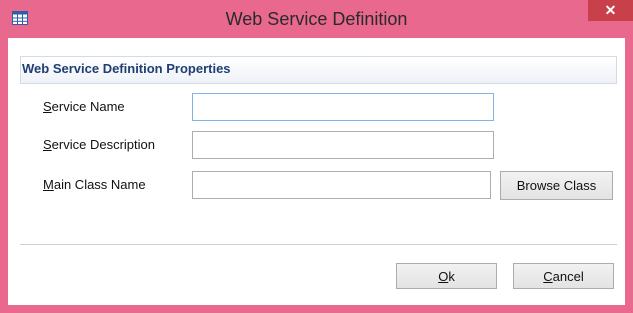 The width and height of the screenshot is (633, 313). I want to click on cancel-button-mnemonic: C, so click(548, 276).